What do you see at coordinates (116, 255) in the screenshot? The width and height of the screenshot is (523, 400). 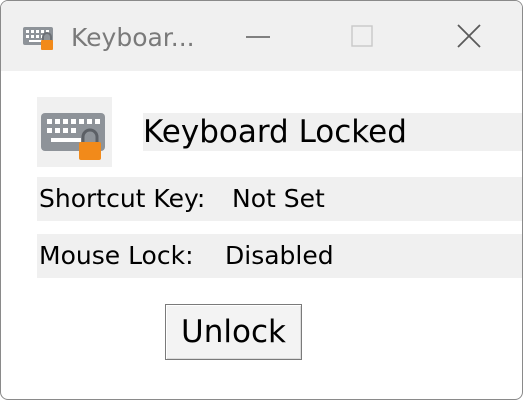 I see `mouse-lock-label: Mouse Lock:` at bounding box center [116, 255].